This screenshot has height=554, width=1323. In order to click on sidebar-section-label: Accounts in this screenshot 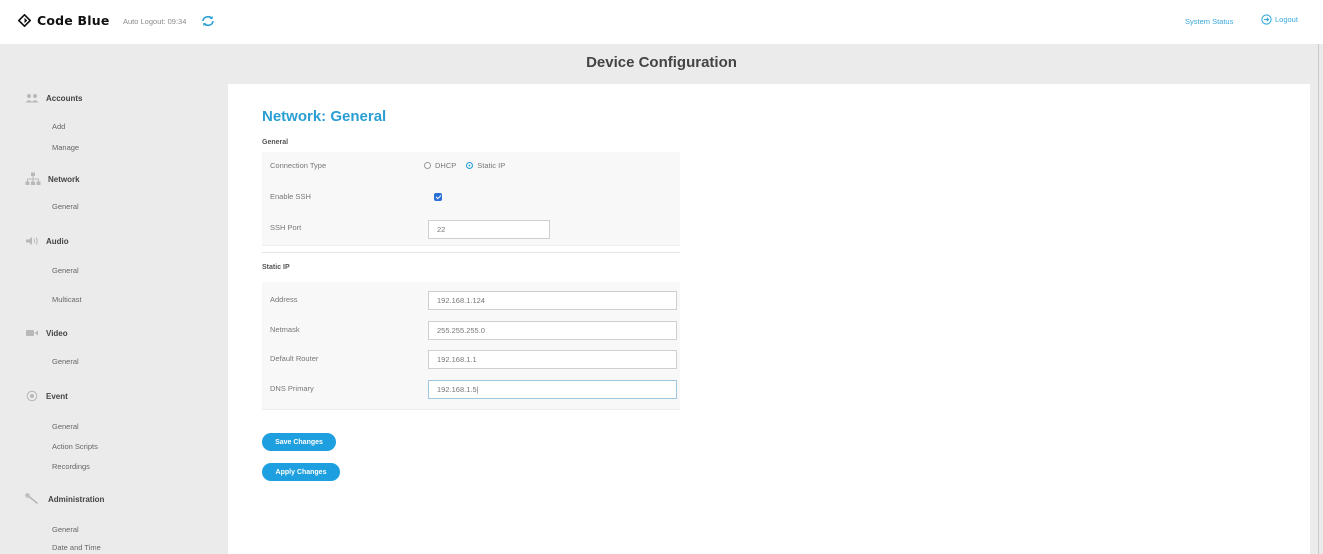, I will do `click(64, 98)`.